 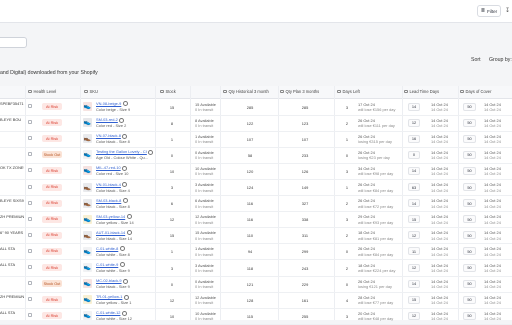 I want to click on column-header-hist: Qty Historical 3 month, so click(x=246, y=91).